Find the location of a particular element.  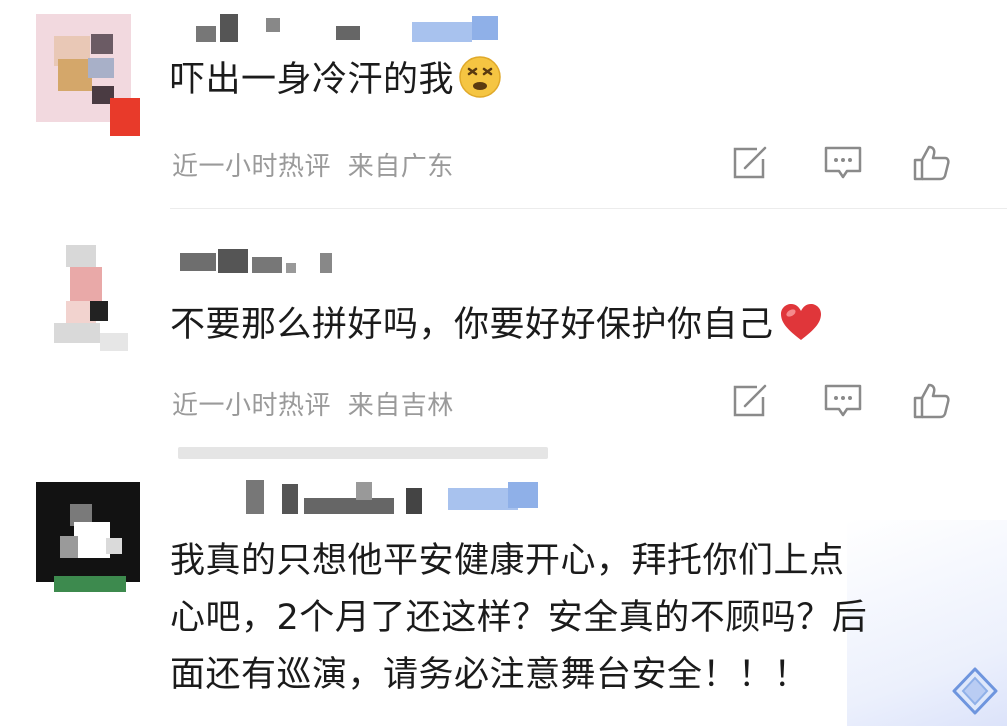

comment-location: 来自广东 is located at coordinates (400, 167).